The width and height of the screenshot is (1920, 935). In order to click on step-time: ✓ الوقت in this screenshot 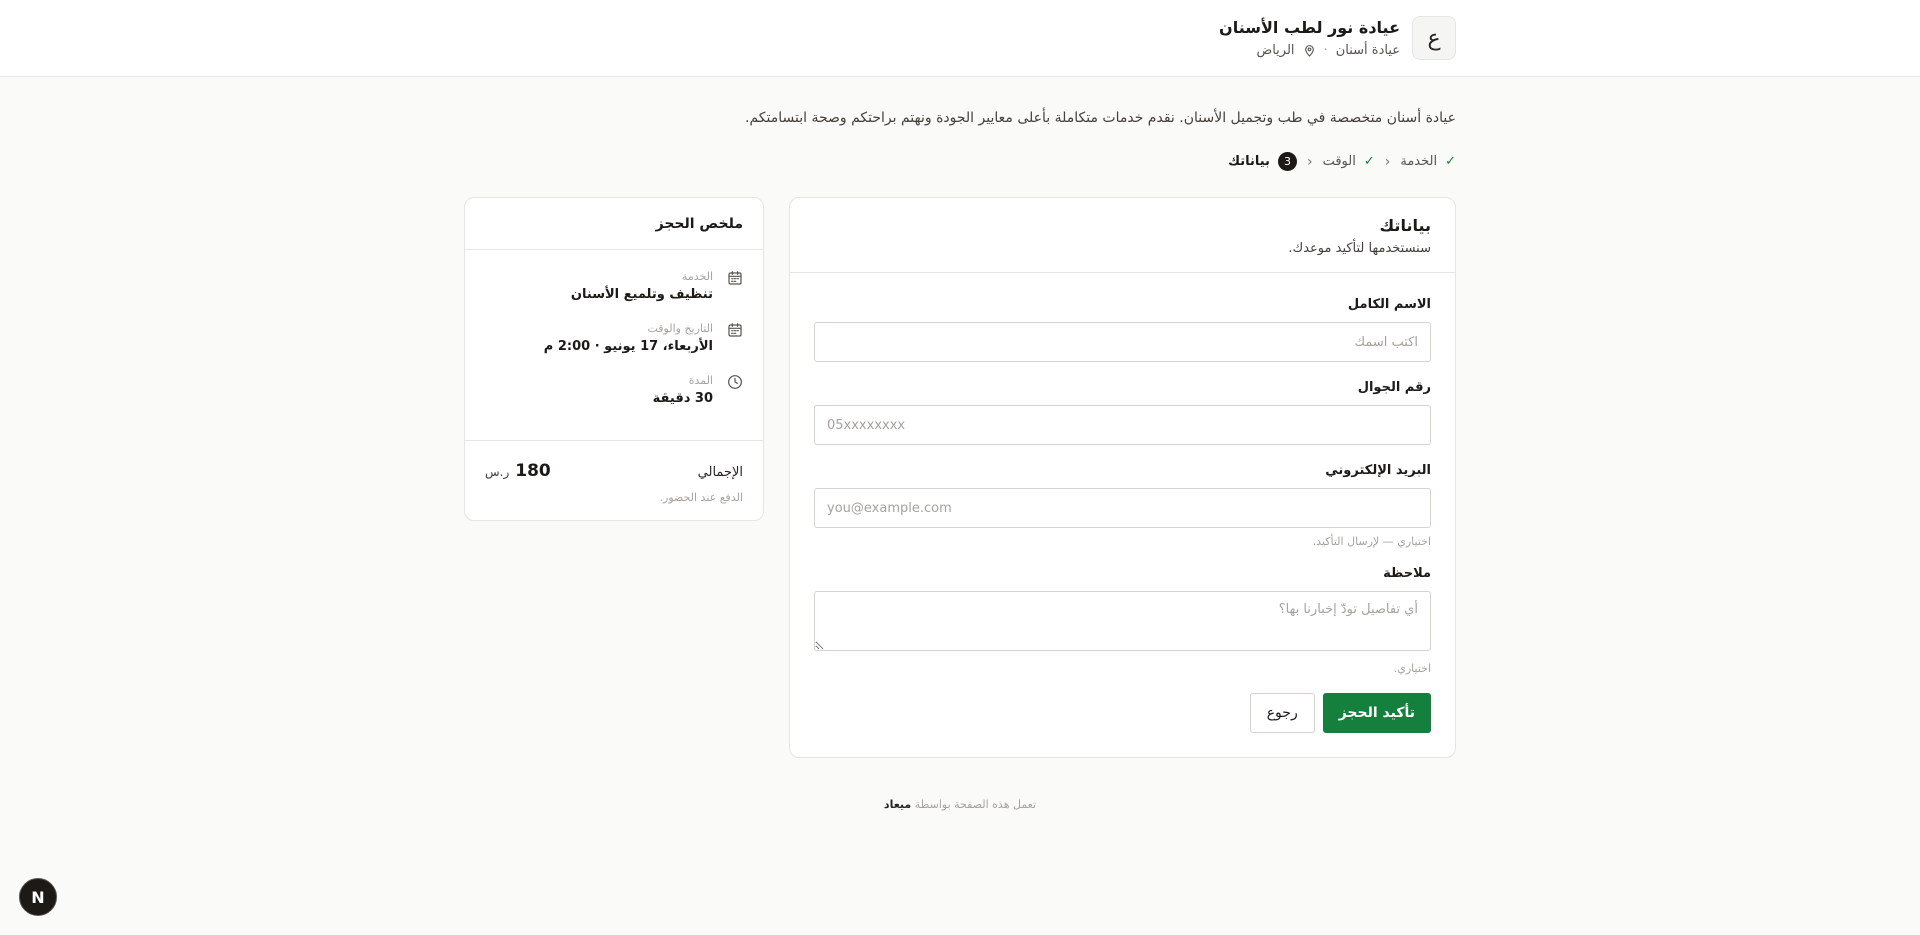, I will do `click(1349, 161)`.